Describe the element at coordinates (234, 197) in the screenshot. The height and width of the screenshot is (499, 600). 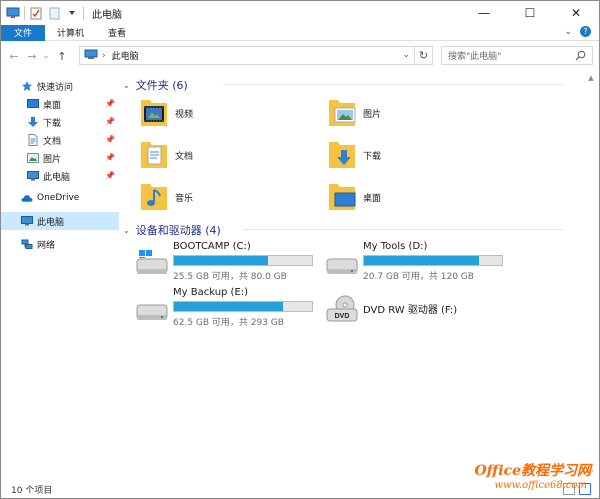
I see `folder-music: 音乐` at that location.